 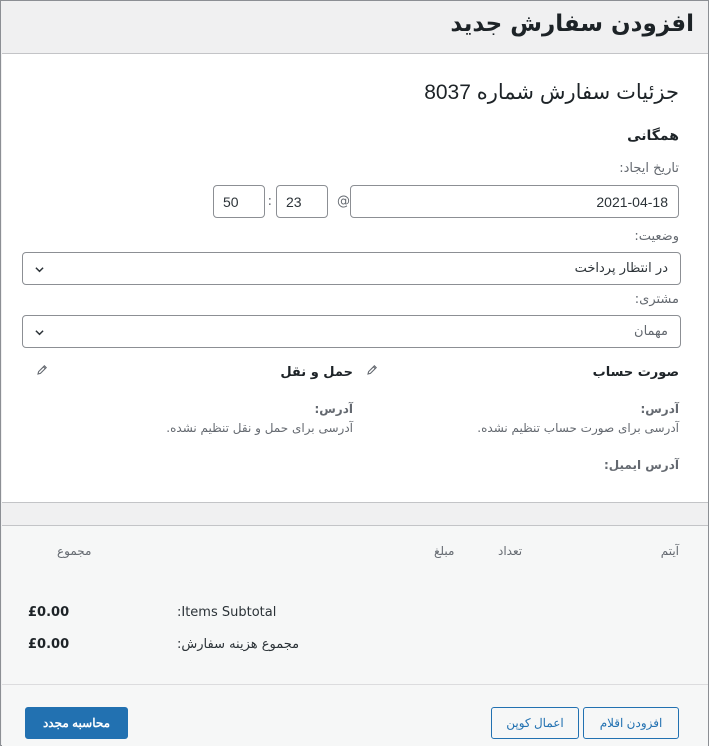 I want to click on order-hour-input: 23, so click(x=302, y=201).